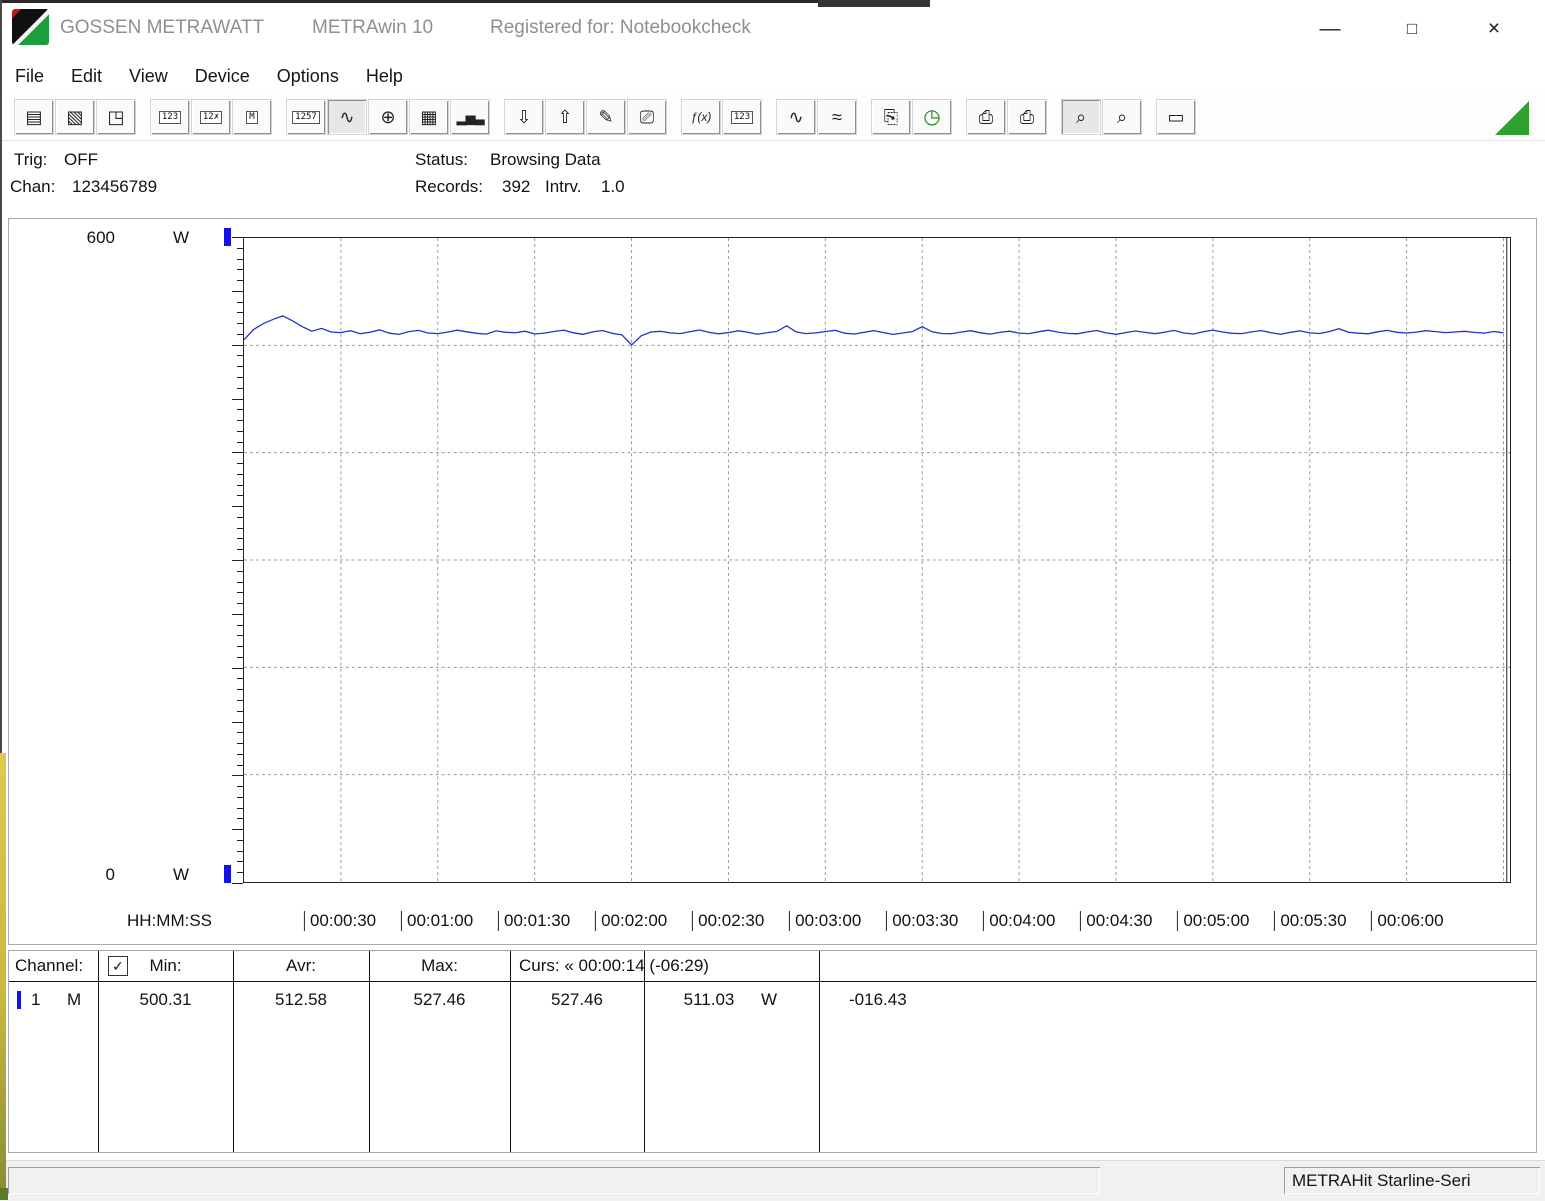  I want to click on records-label: Records:, so click(449, 186).